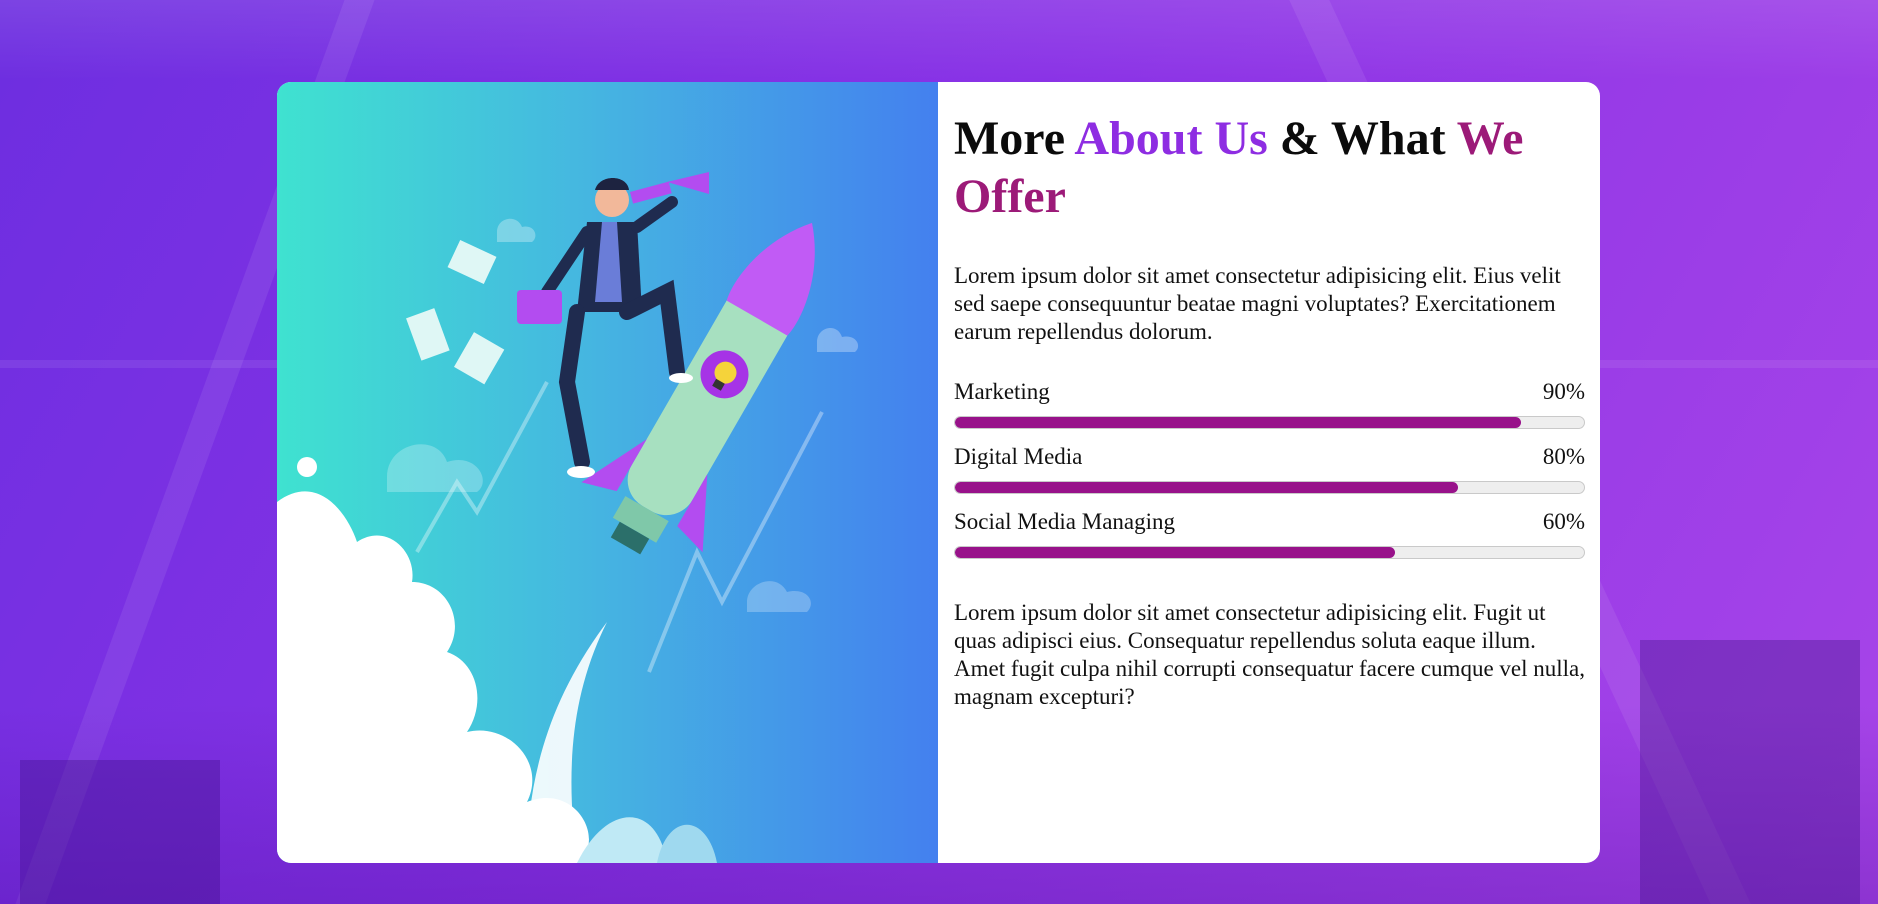 This screenshot has height=904, width=1878. What do you see at coordinates (1563, 391) in the screenshot?
I see `skill-percent: 90%` at bounding box center [1563, 391].